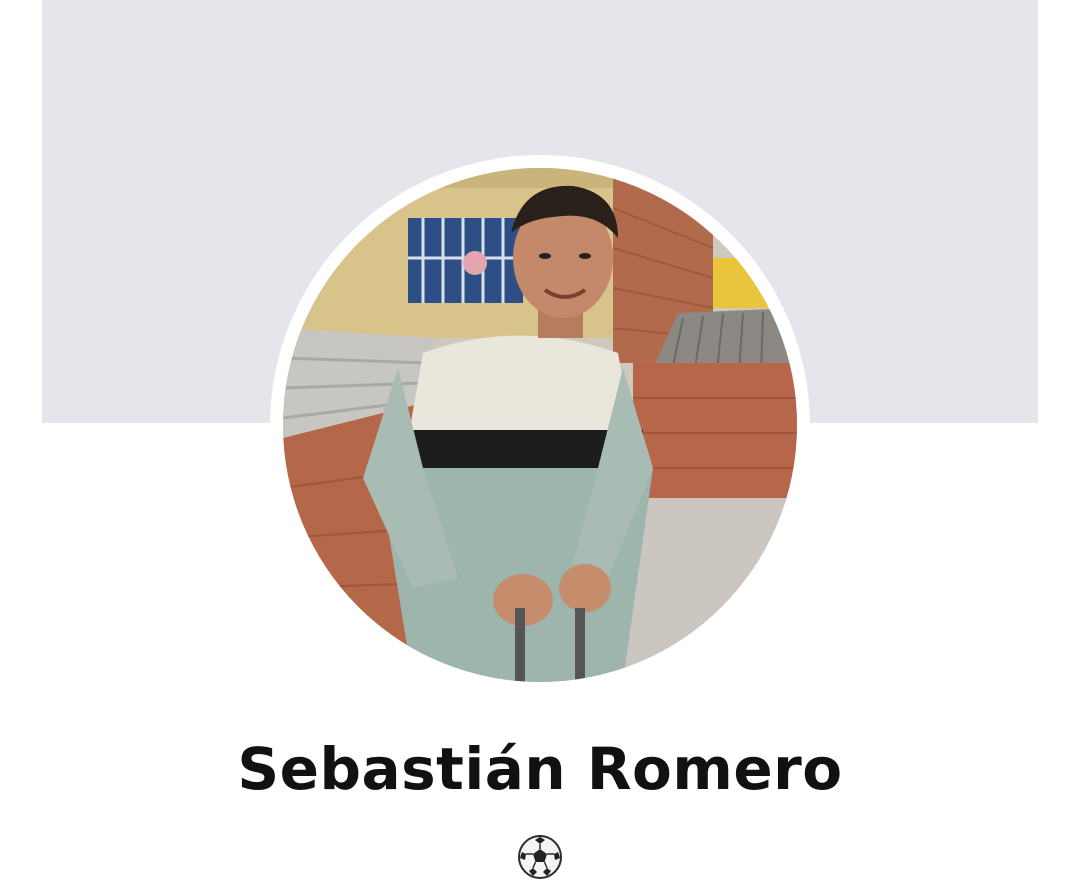  I want to click on profile-name: Sebastián Romero, so click(540, 769).